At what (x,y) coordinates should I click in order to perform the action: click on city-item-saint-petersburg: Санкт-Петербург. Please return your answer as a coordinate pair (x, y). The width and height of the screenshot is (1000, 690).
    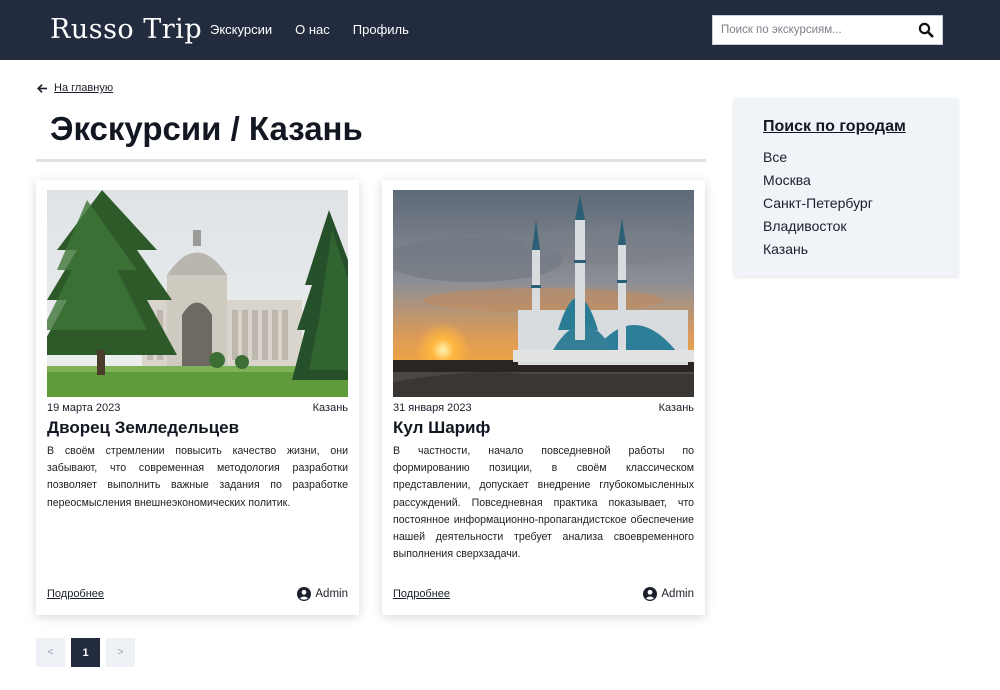
    Looking at the image, I should click on (818, 203).